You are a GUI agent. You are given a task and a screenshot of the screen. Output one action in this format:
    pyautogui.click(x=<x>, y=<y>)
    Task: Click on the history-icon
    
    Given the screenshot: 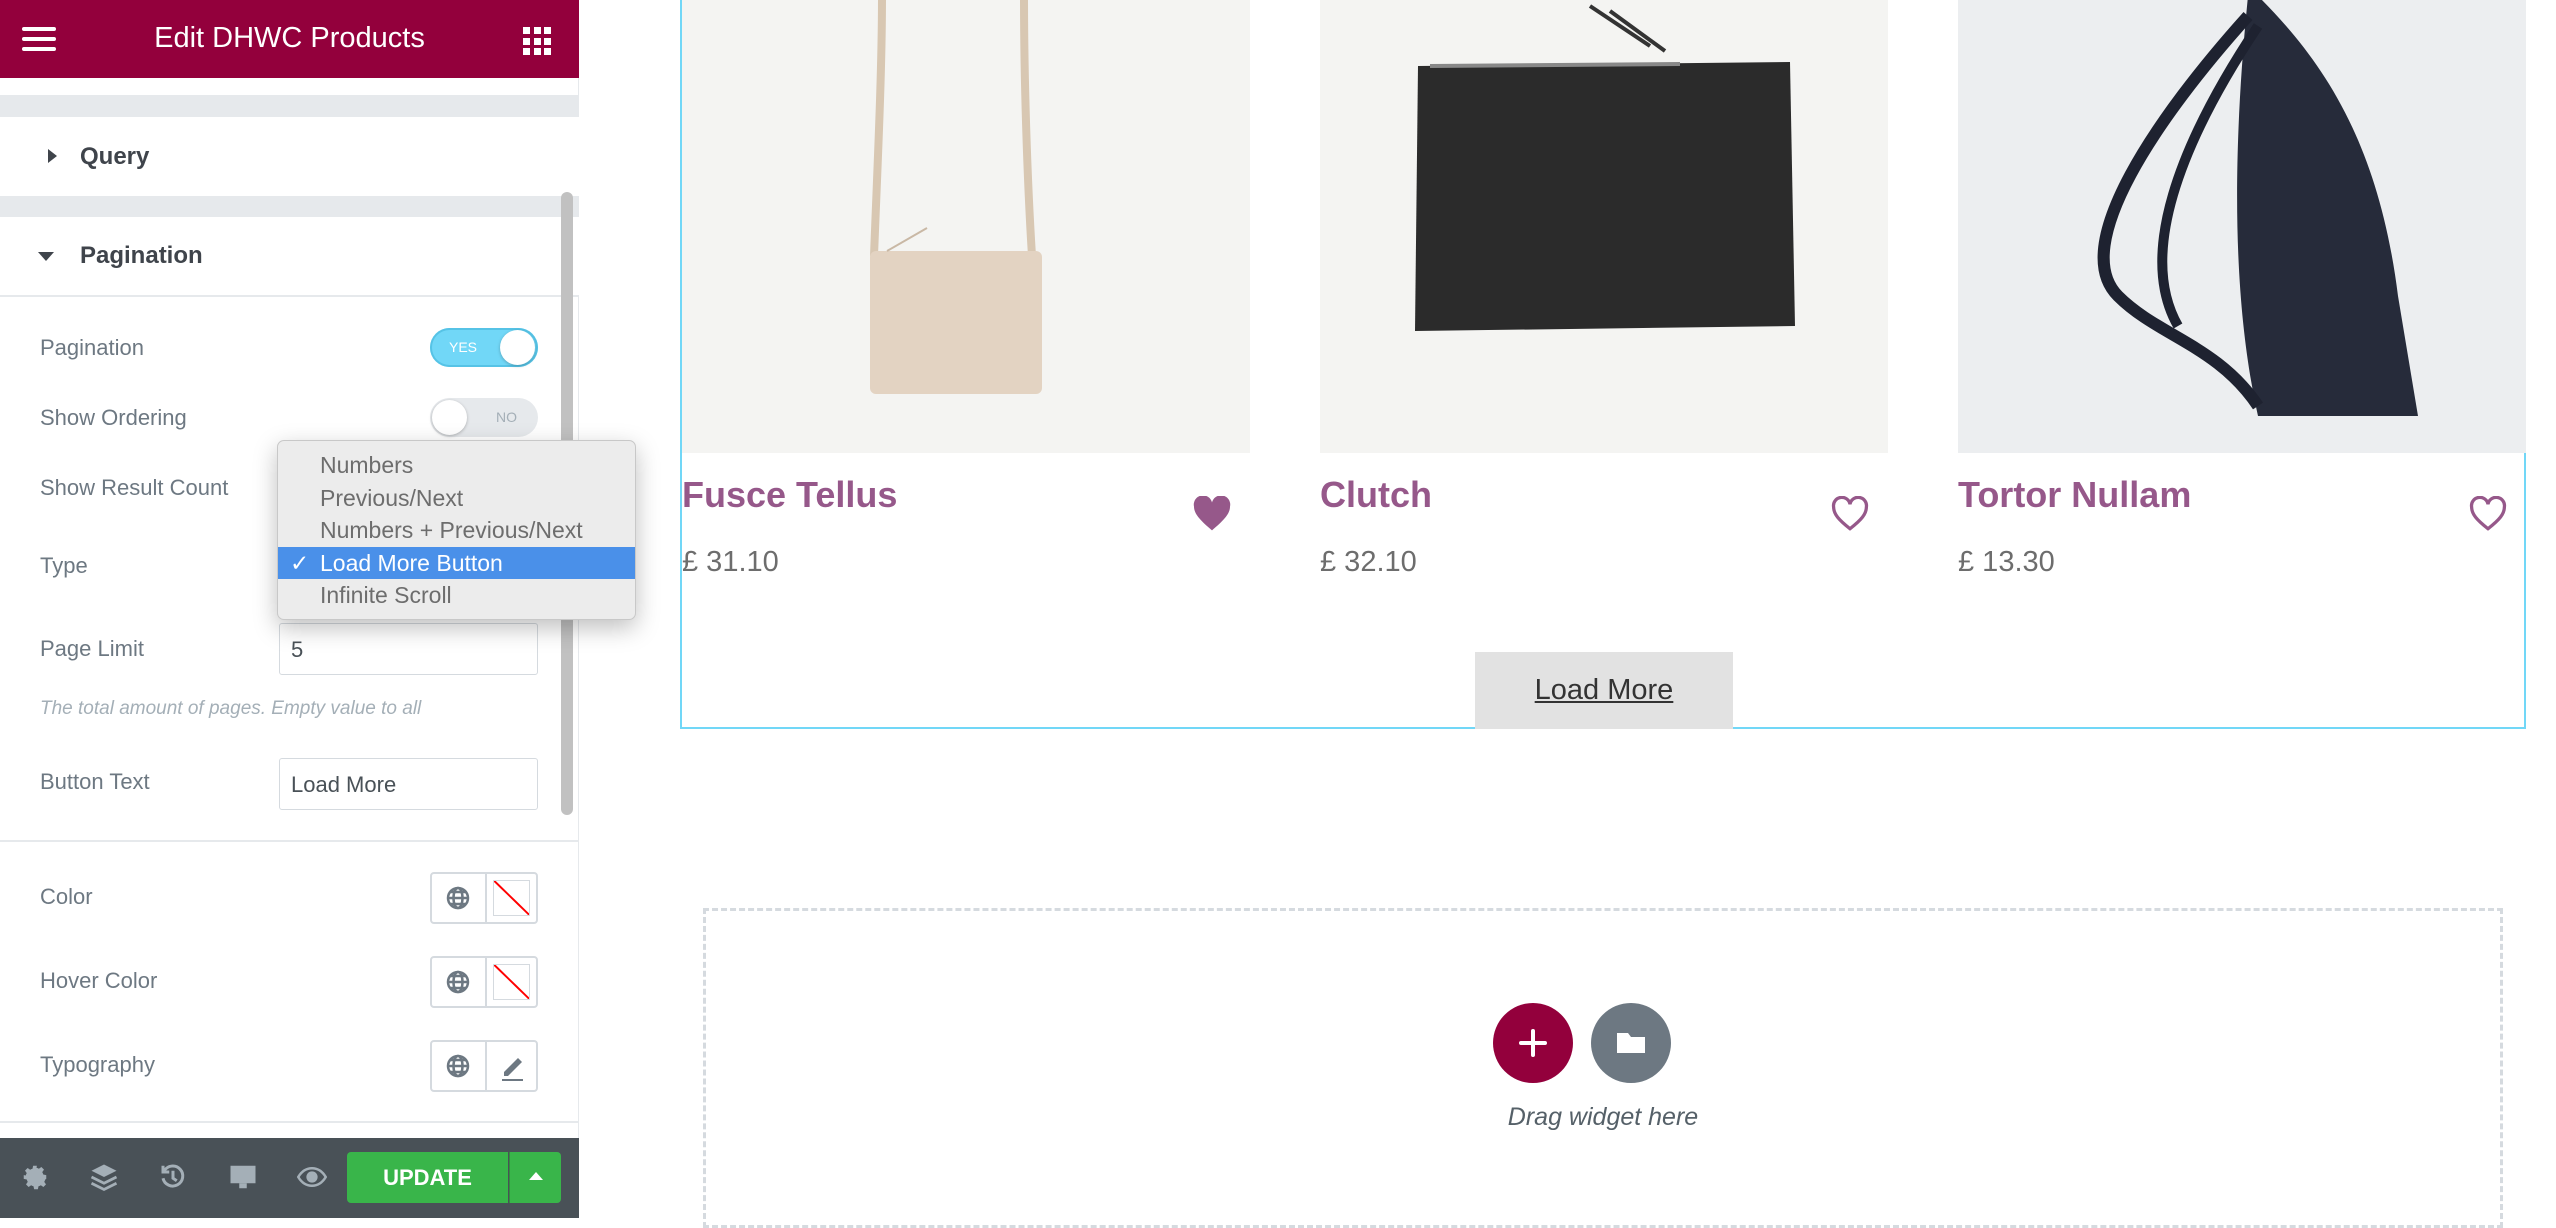 What is the action you would take?
    pyautogui.click(x=173, y=1177)
    